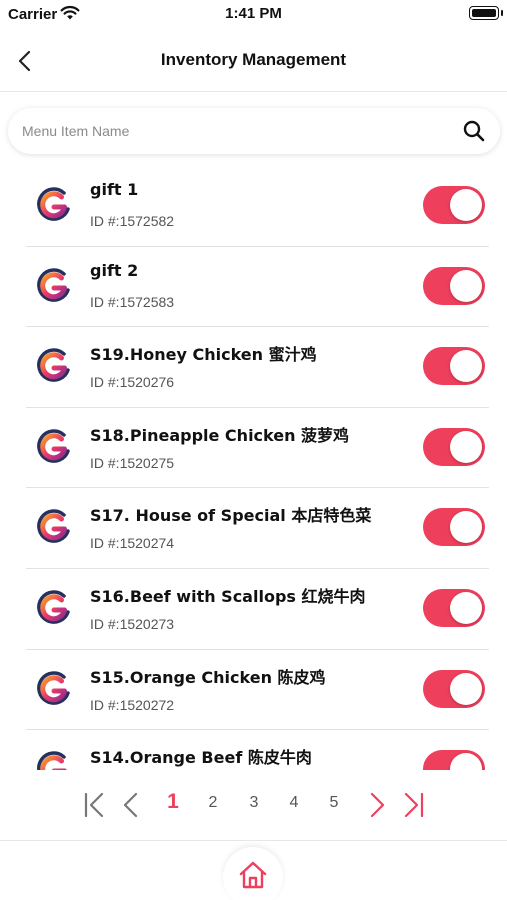  Describe the element at coordinates (213, 809) in the screenshot. I see `page-2: 2` at that location.